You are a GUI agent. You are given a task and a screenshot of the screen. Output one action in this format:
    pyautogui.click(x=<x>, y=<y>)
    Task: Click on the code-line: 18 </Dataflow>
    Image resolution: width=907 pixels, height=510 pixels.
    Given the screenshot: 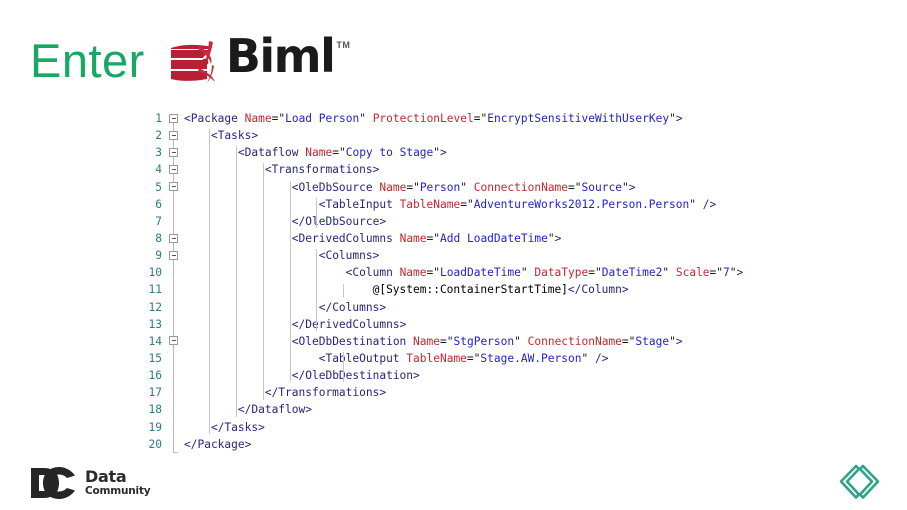 What is the action you would take?
    pyautogui.click(x=500, y=410)
    